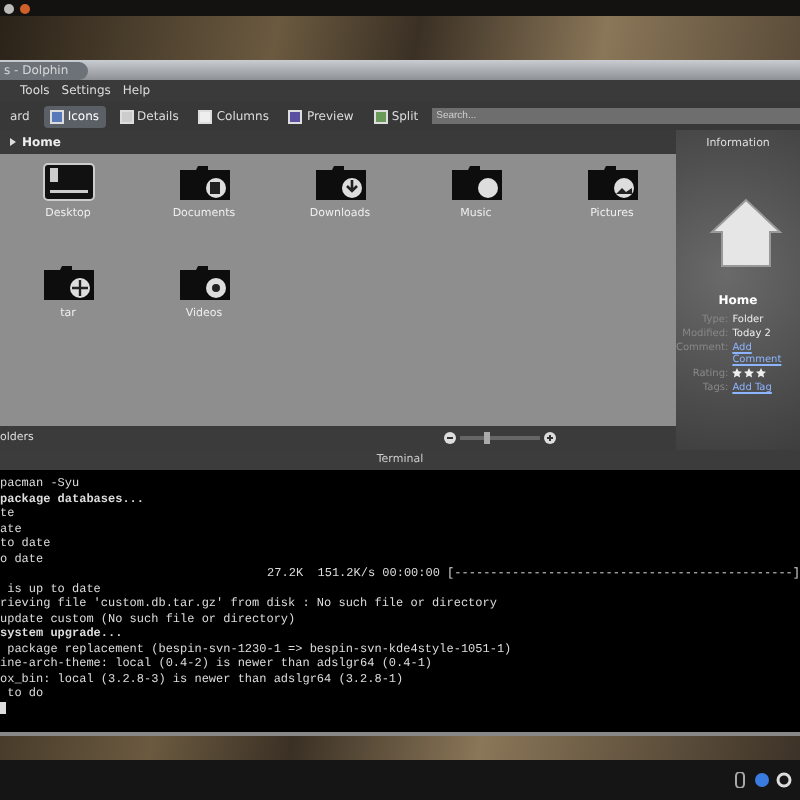 This screenshot has width=800, height=800. What do you see at coordinates (12, 142) in the screenshot?
I see `caret-icon` at bounding box center [12, 142].